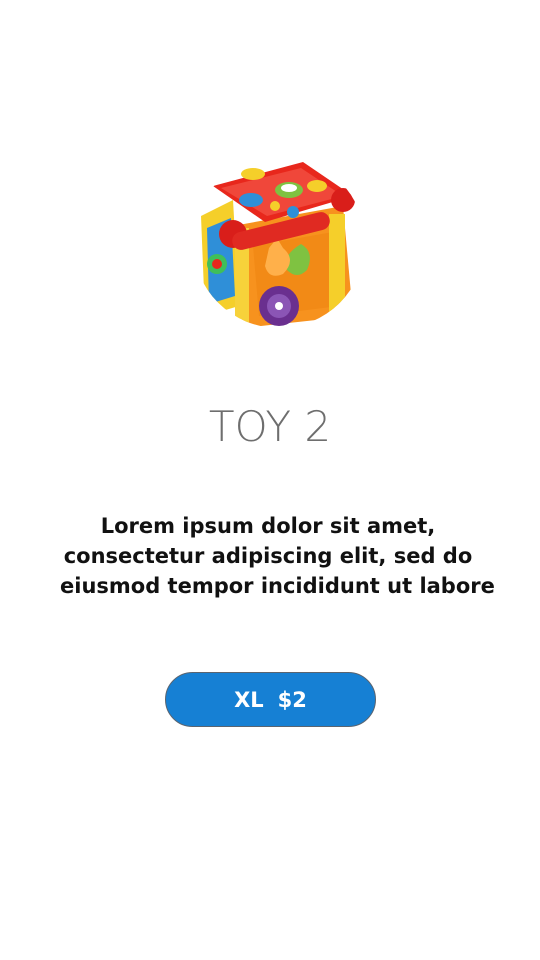  I want to click on price-label: $2, so click(292, 699).